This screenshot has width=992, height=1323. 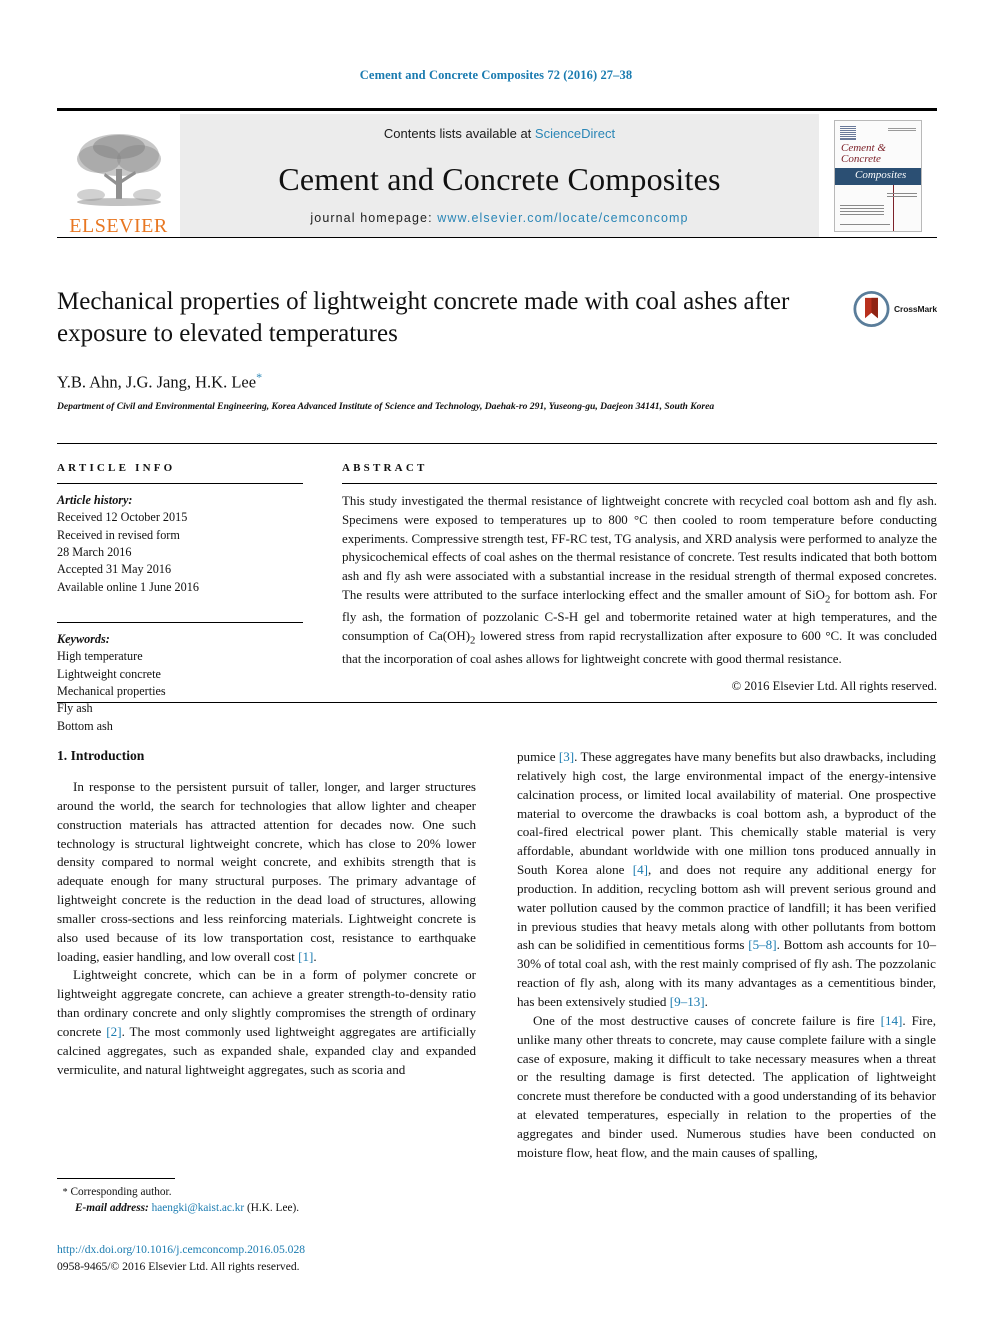 I want to click on abstract-heading: ABSTRACT, so click(x=385, y=468).